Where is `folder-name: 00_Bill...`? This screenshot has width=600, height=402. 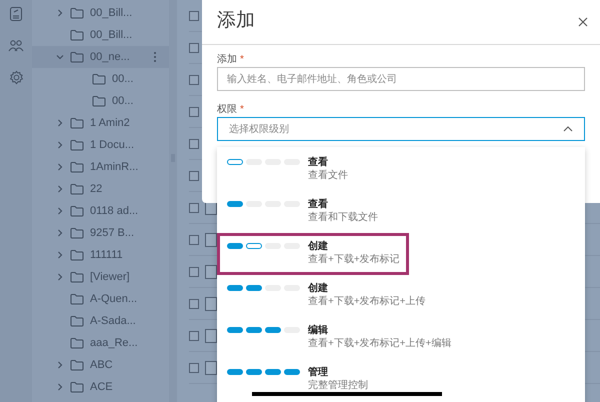
folder-name: 00_Bill... is located at coordinates (111, 13).